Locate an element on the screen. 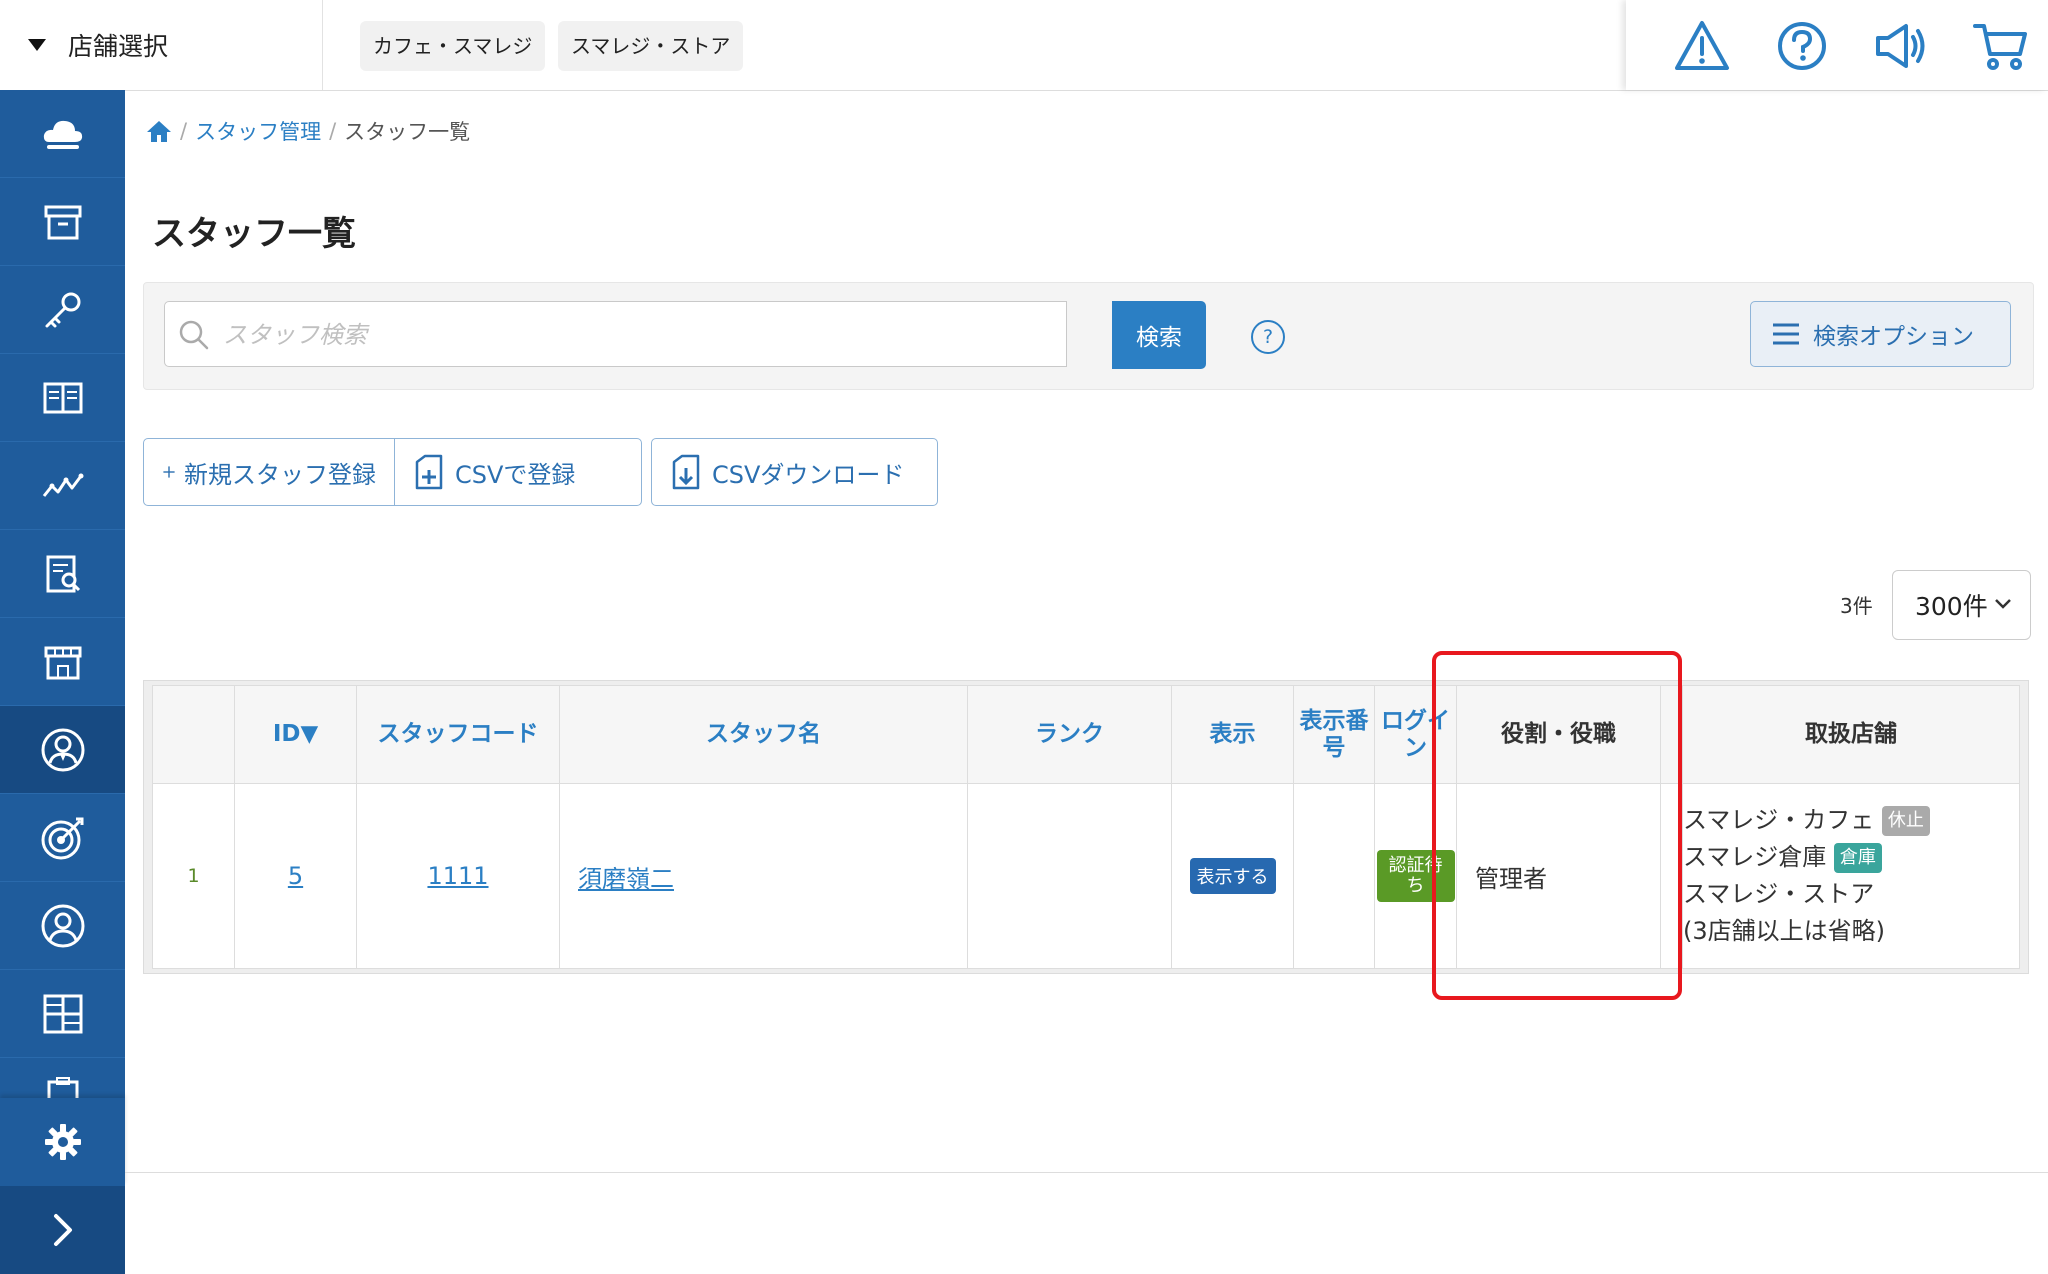  cell-name: 須磨嶺二 is located at coordinates (763, 876).